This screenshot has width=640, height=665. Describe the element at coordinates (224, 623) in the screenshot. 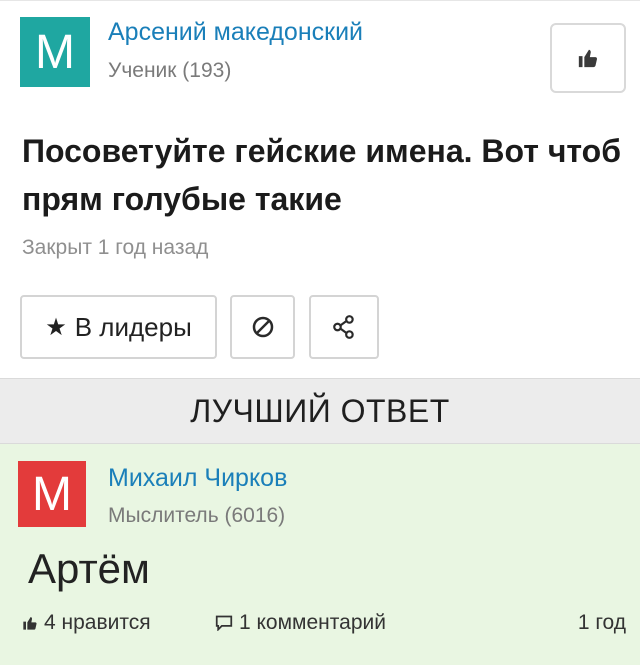

I see `comment-icon` at that location.